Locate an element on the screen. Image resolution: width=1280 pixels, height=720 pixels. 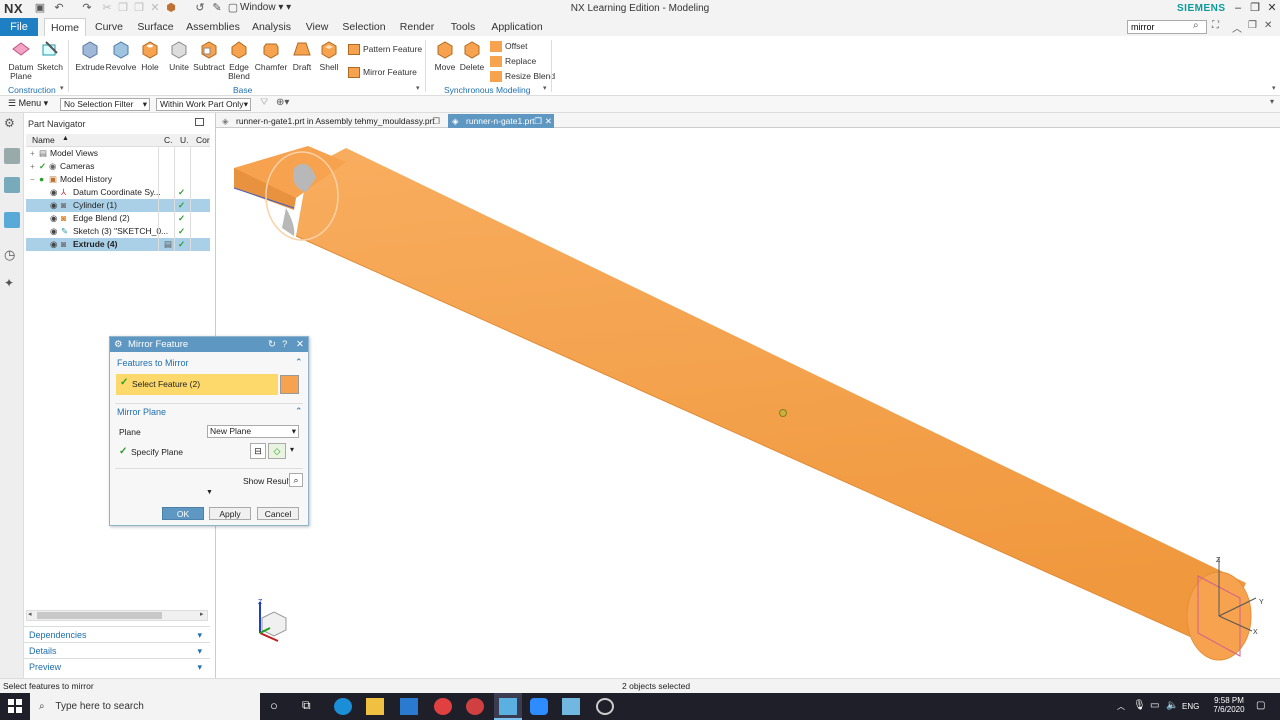
help-icon: ? is located at coordinates (284, 344).